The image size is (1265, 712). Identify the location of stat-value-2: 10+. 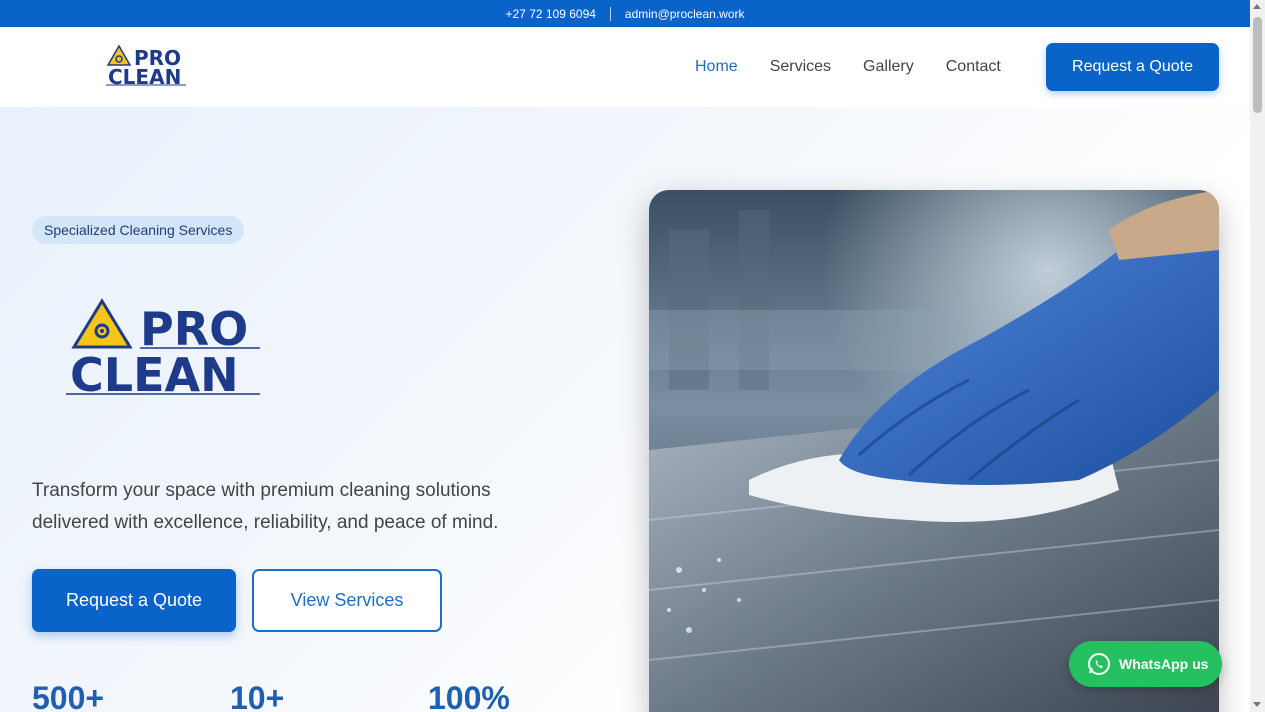
(257, 696).